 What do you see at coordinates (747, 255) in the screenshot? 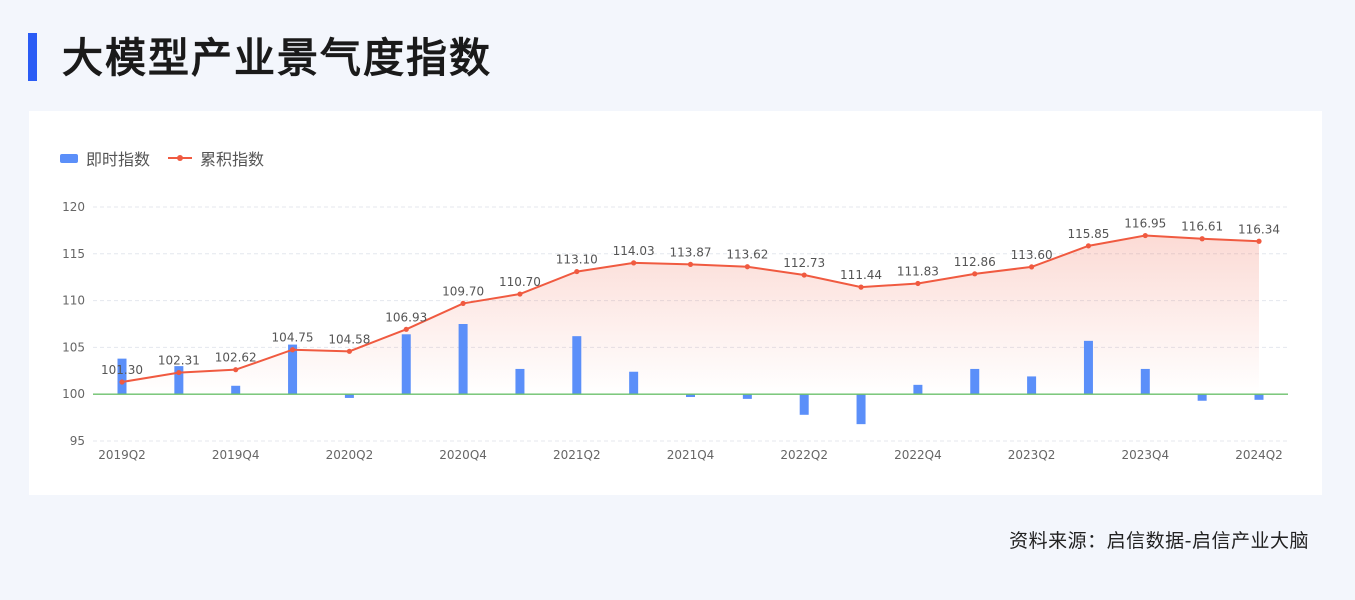
I see `line-data-label: 113.62` at bounding box center [747, 255].